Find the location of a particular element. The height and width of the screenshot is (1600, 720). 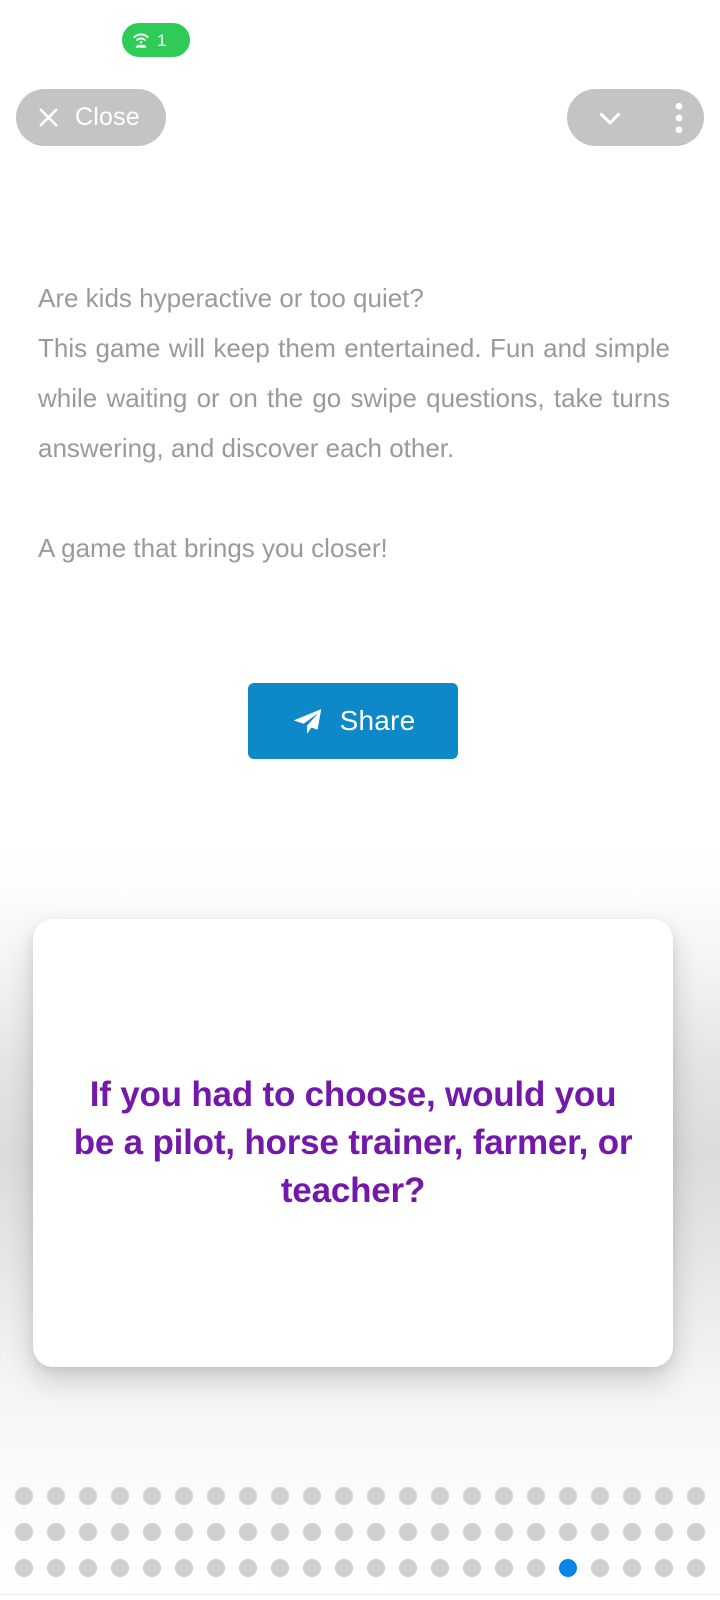

description-line-3: A game that brings you closer! is located at coordinates (213, 548).